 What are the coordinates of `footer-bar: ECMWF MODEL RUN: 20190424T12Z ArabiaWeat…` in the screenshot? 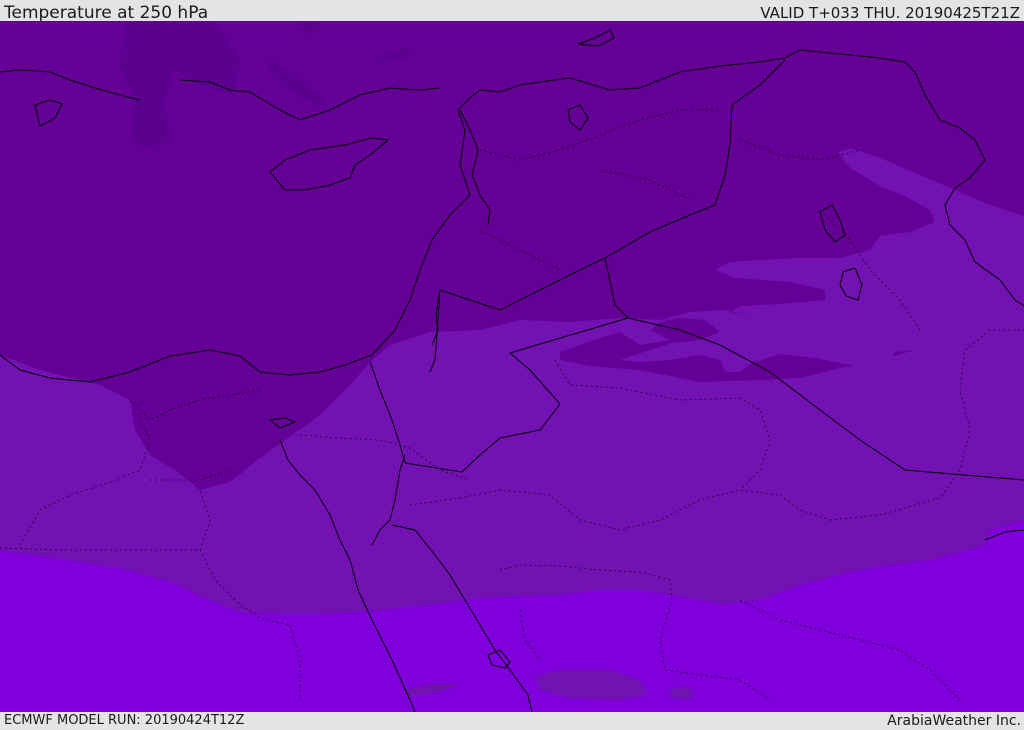 It's located at (512, 720).